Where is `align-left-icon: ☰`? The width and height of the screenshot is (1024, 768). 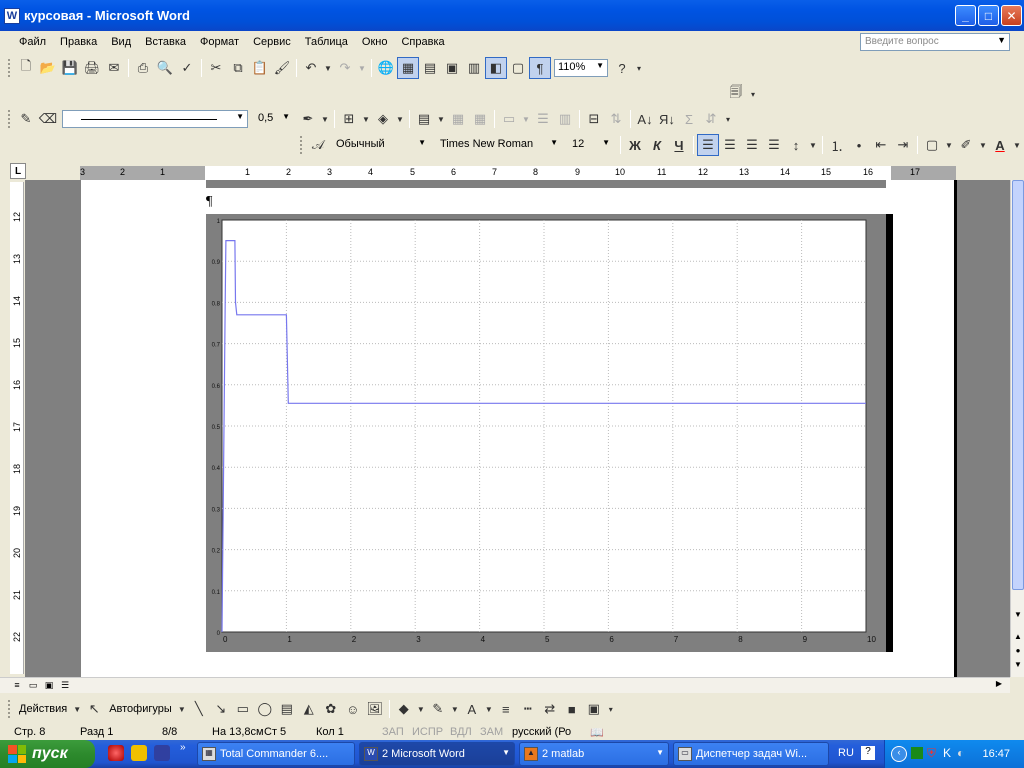 align-left-icon: ☰ is located at coordinates (708, 145).